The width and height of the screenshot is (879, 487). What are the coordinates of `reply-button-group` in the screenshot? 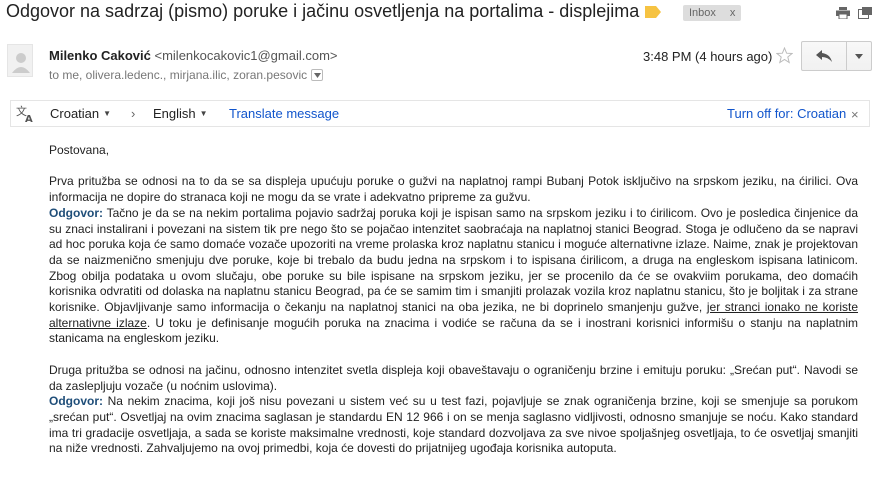 It's located at (836, 56).